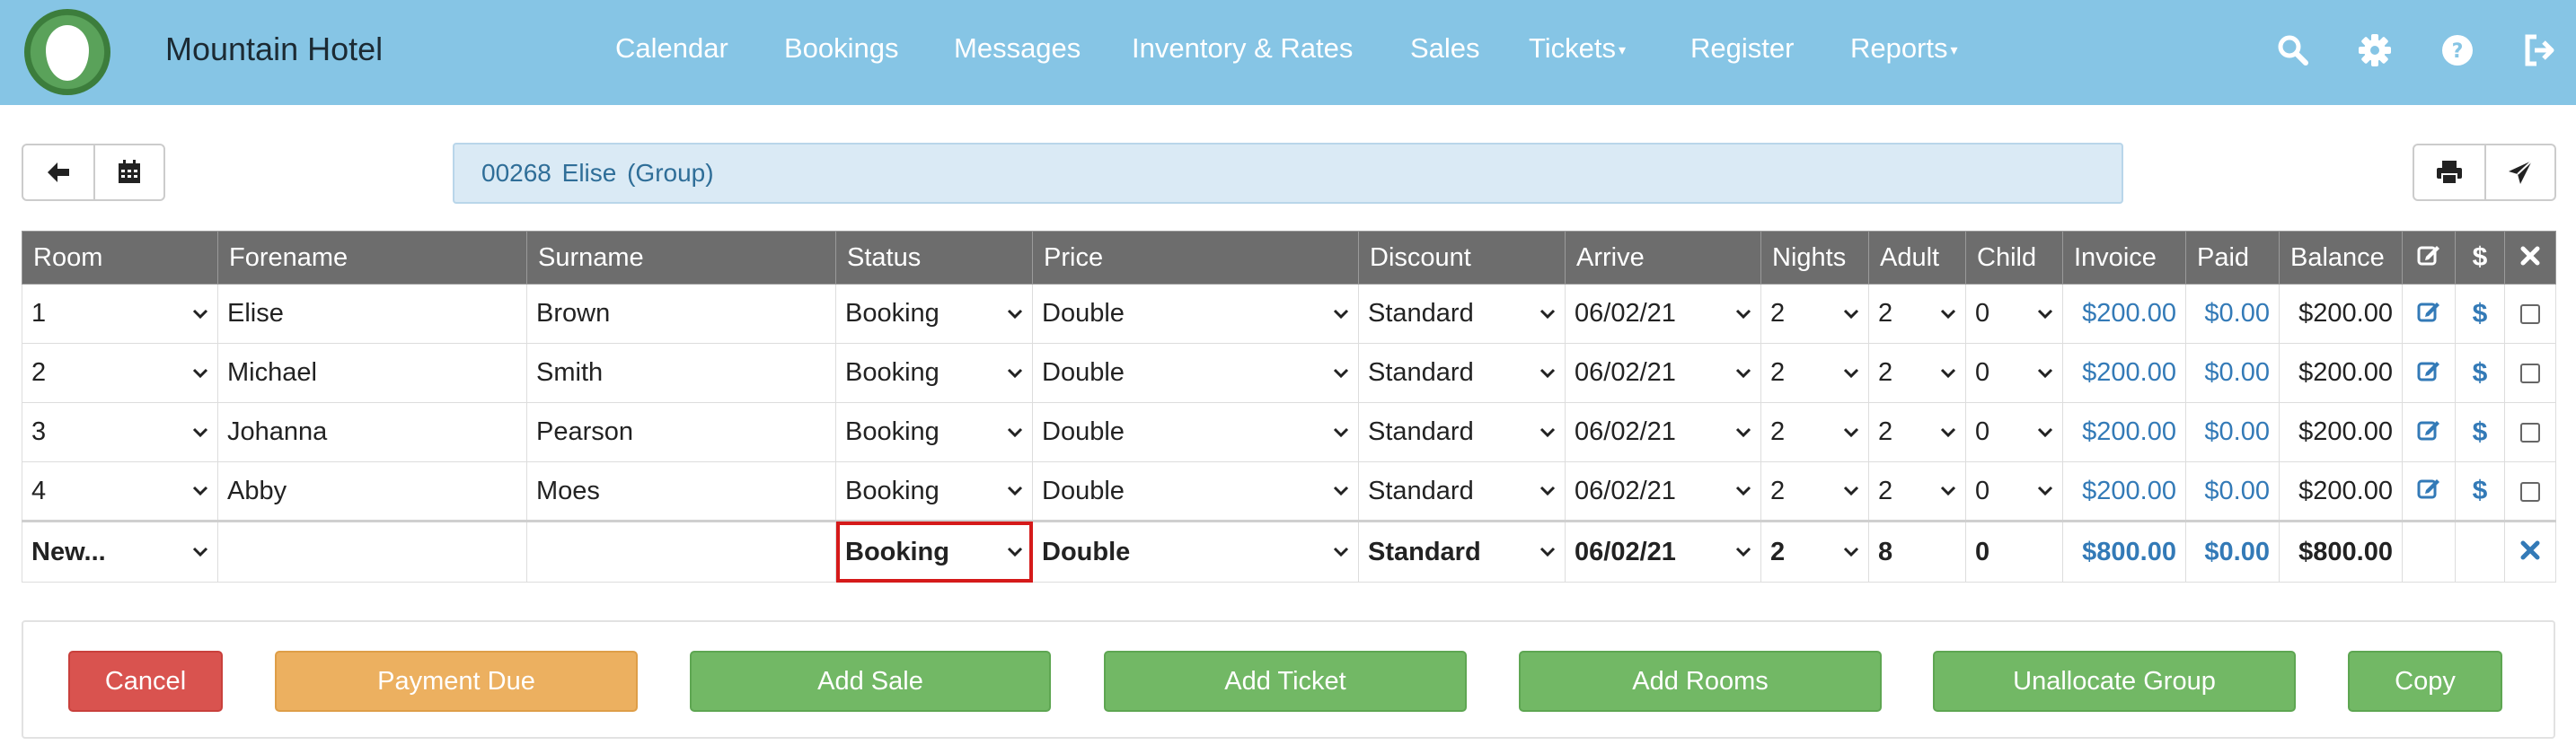 This screenshot has height=754, width=2576. What do you see at coordinates (2519, 172) in the screenshot?
I see `send-button` at bounding box center [2519, 172].